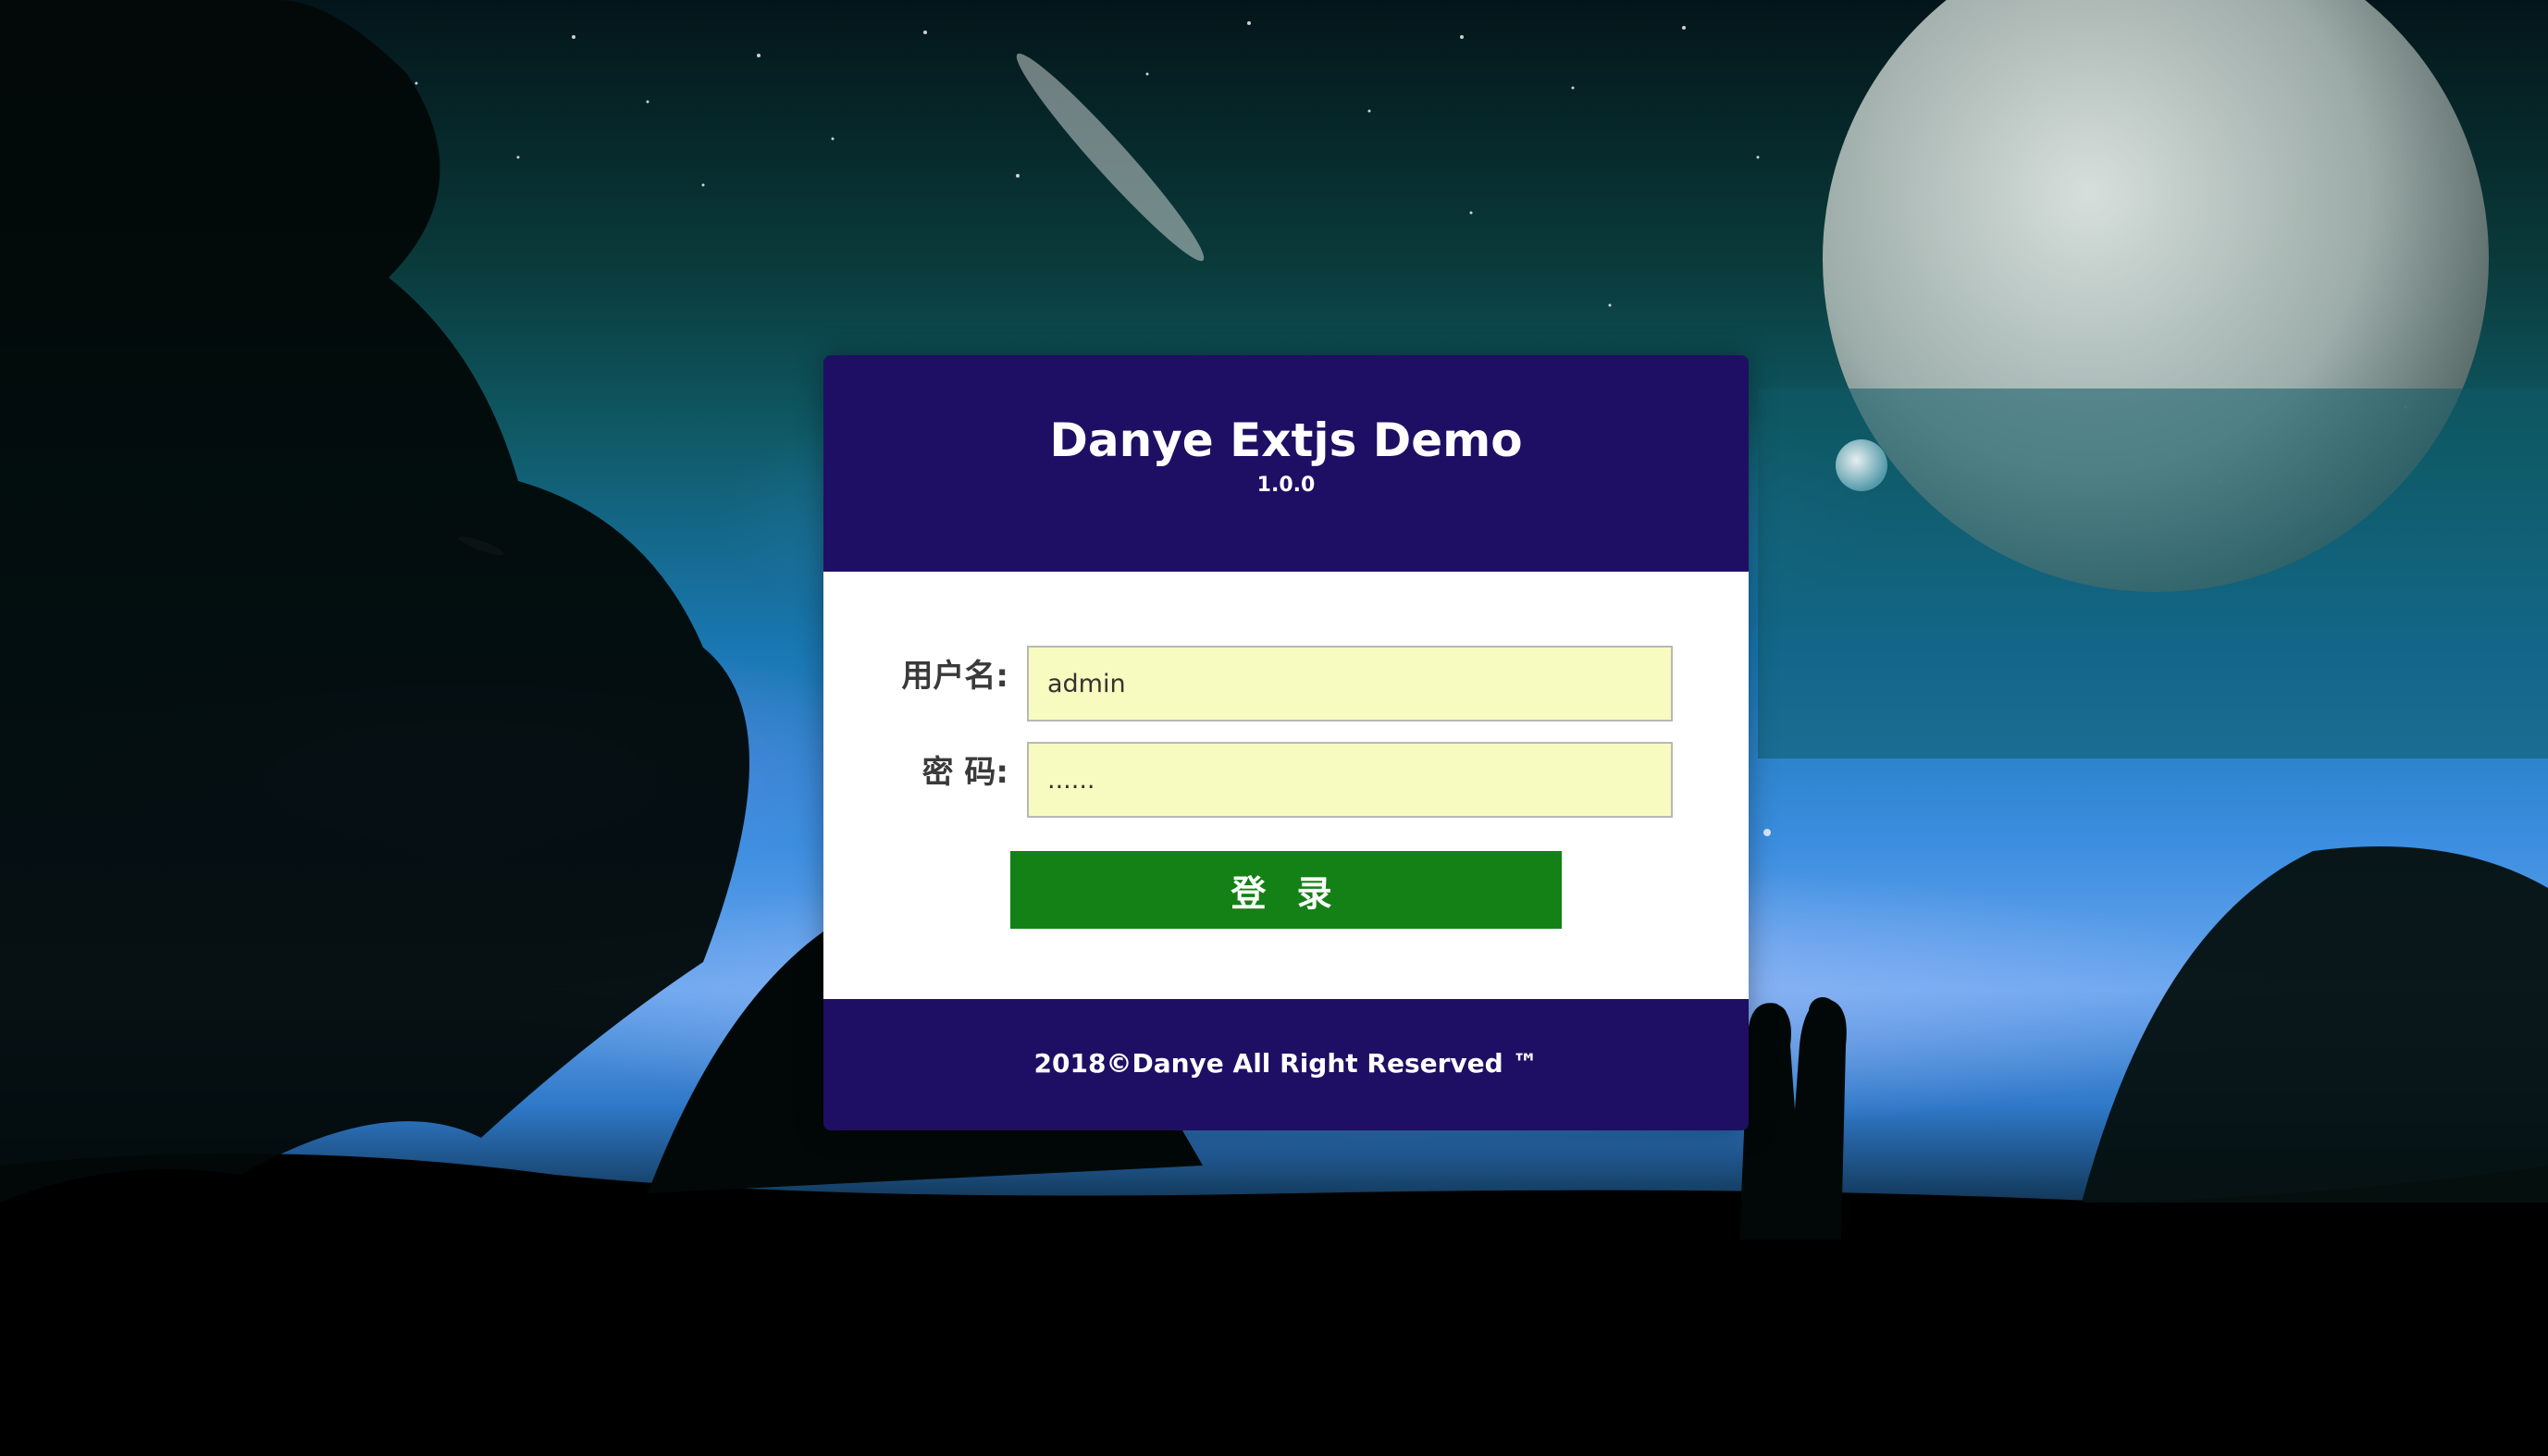 Image resolution: width=2548 pixels, height=1456 pixels. Describe the element at coordinates (1286, 440) in the screenshot. I see `app-title: Danye Extjs Demo` at that location.